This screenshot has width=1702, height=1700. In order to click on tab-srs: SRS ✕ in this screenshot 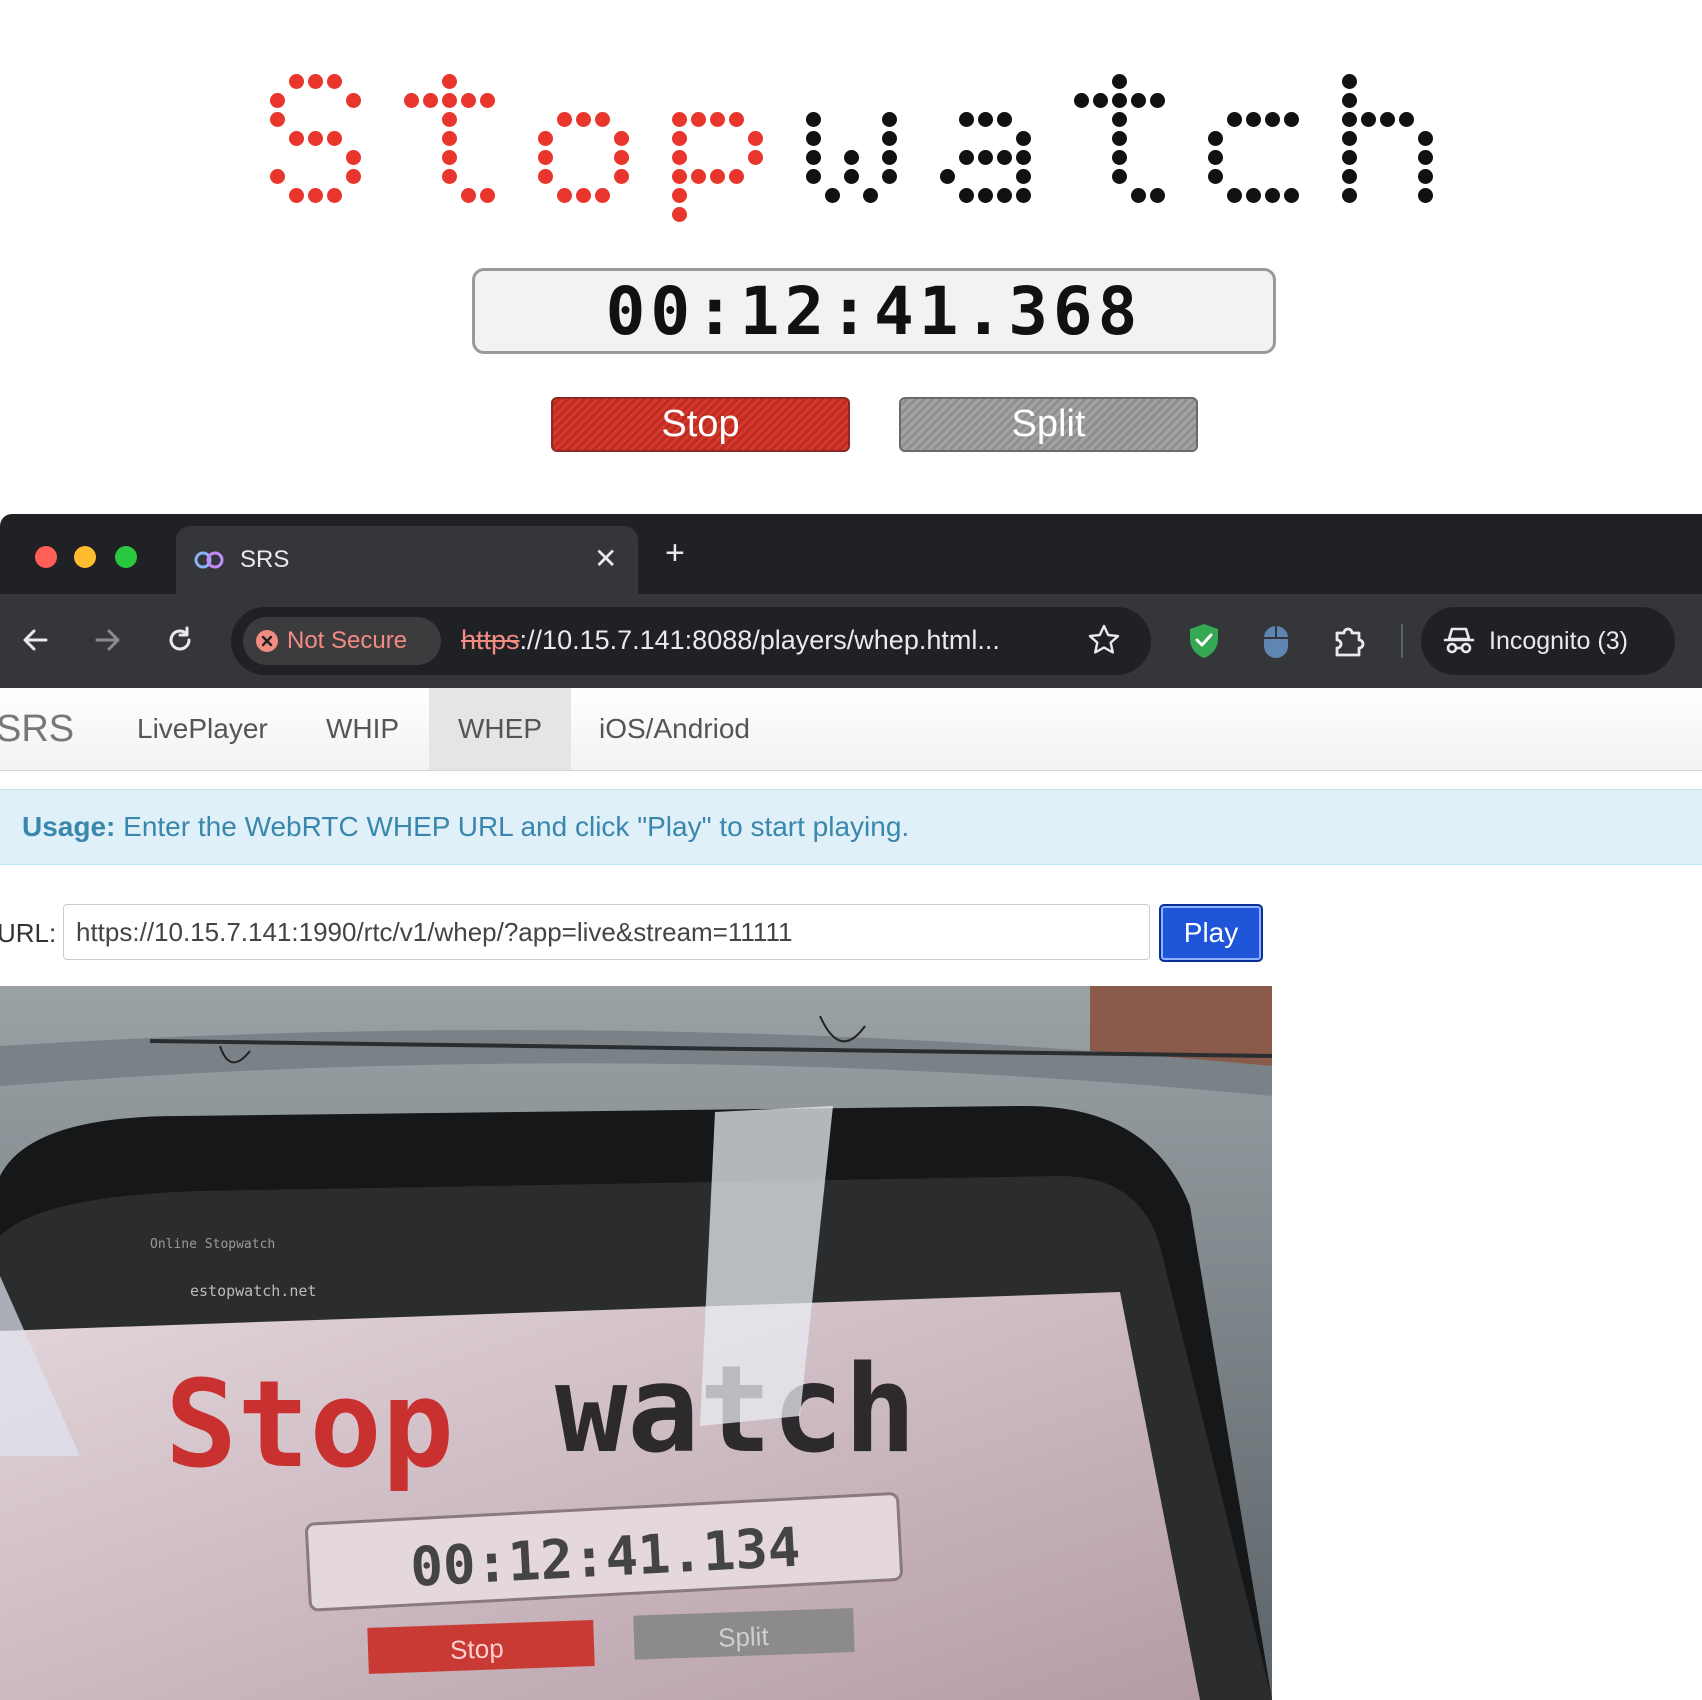, I will do `click(407, 560)`.